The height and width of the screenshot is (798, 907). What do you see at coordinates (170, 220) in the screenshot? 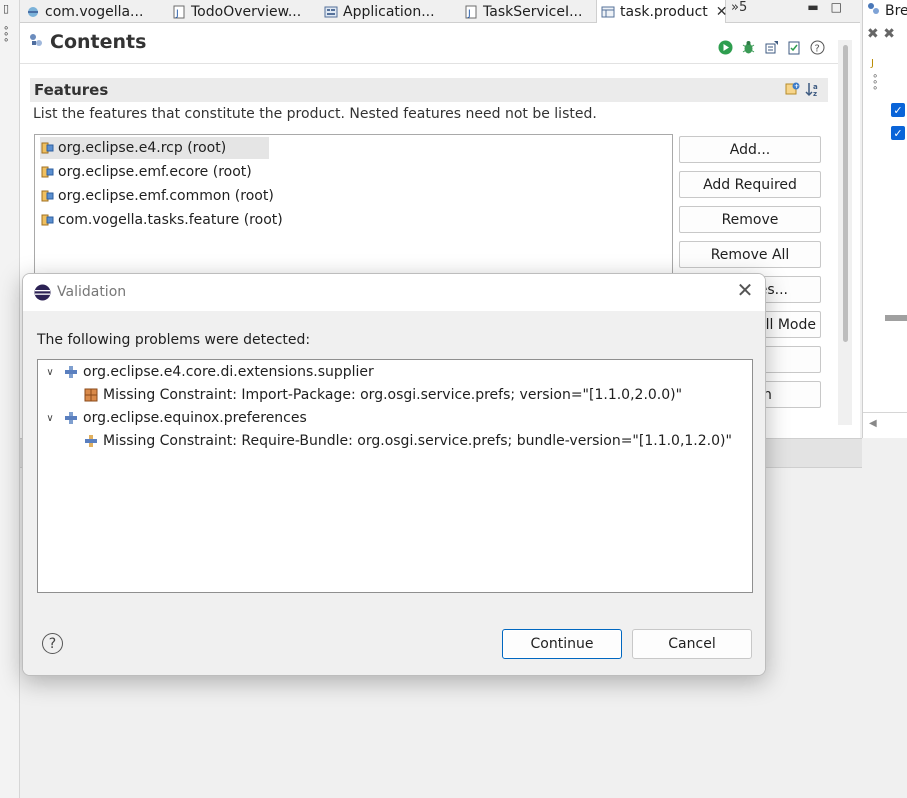
I see `feature-label: com.vogella.tasks.feature (root)` at bounding box center [170, 220].